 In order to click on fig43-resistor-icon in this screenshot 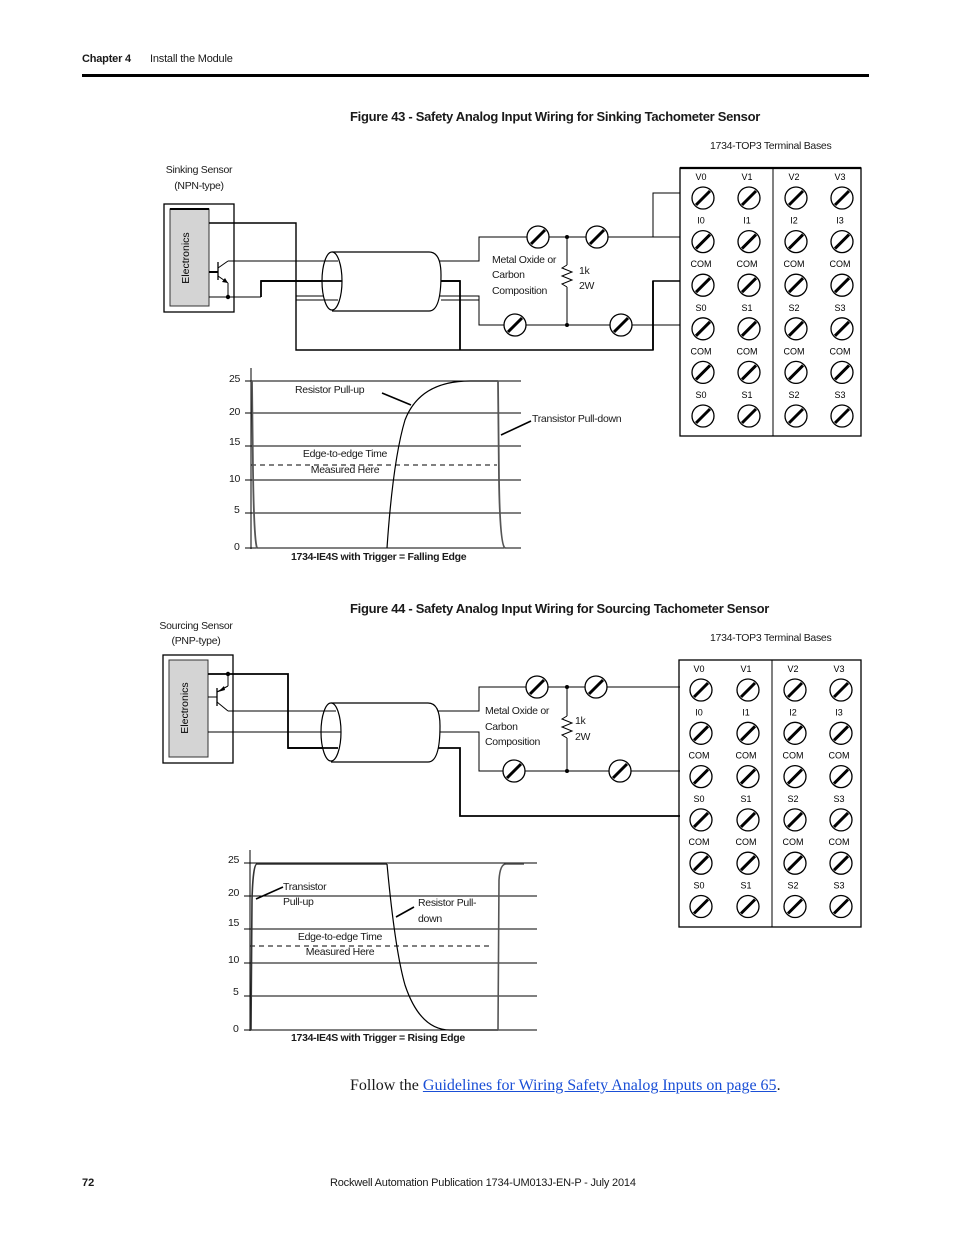, I will do `click(567, 276)`.